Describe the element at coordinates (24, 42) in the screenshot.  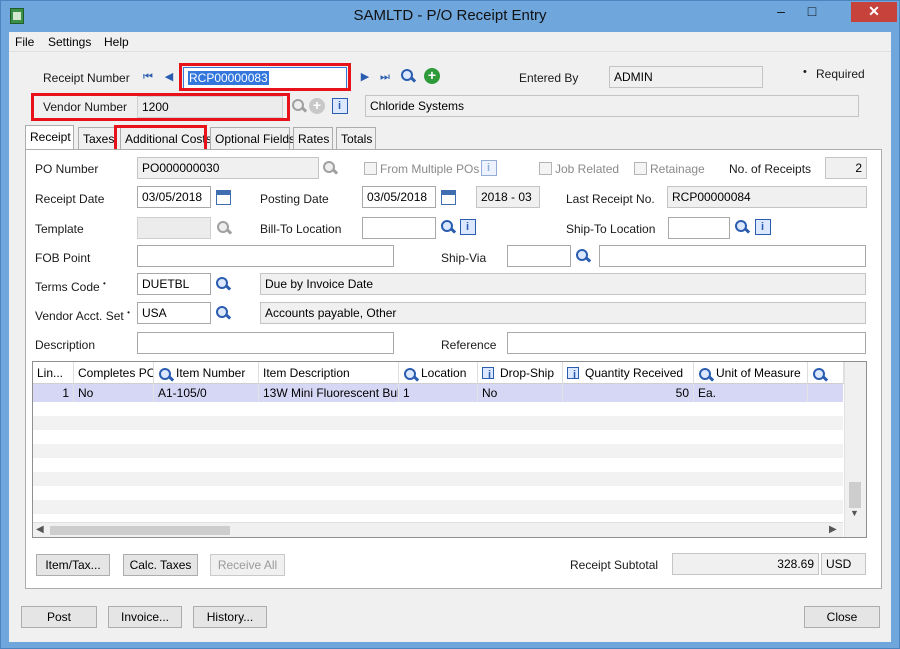
I see `menu-file: File` at that location.